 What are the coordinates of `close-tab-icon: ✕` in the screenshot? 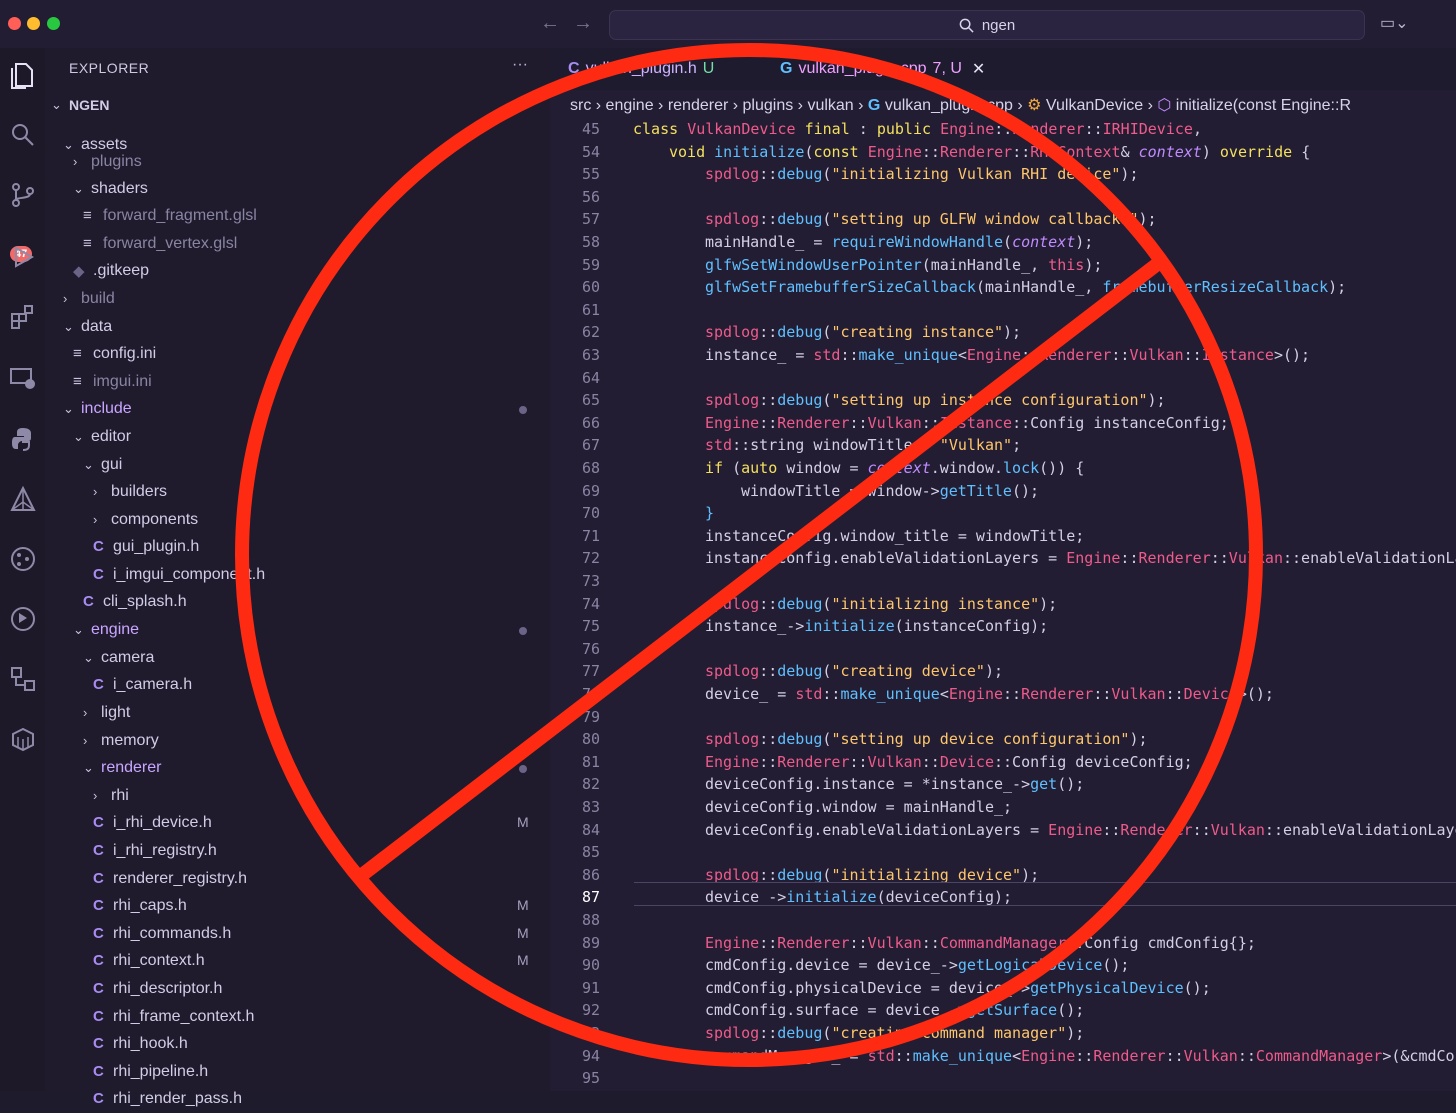 It's located at (978, 69).